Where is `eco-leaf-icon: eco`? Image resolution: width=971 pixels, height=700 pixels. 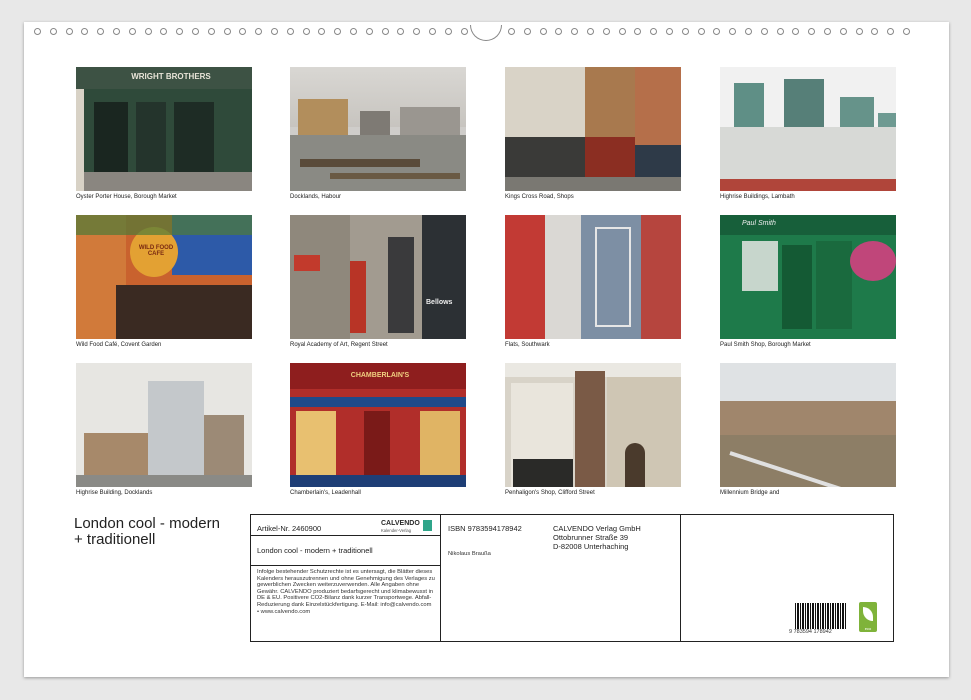
eco-leaf-icon: eco is located at coordinates (868, 617).